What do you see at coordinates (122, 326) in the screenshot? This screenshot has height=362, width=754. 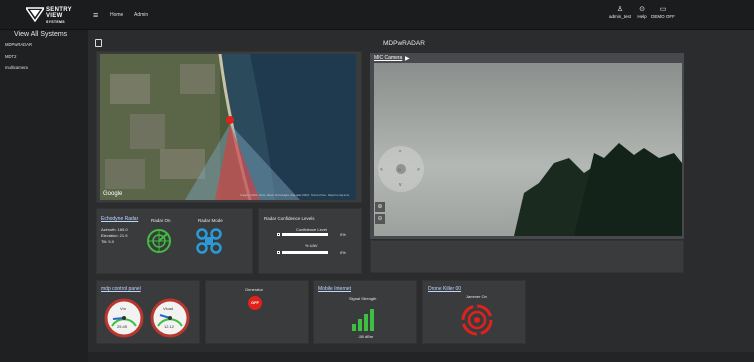 I see `vm-gauge-value: 25.45` at bounding box center [122, 326].